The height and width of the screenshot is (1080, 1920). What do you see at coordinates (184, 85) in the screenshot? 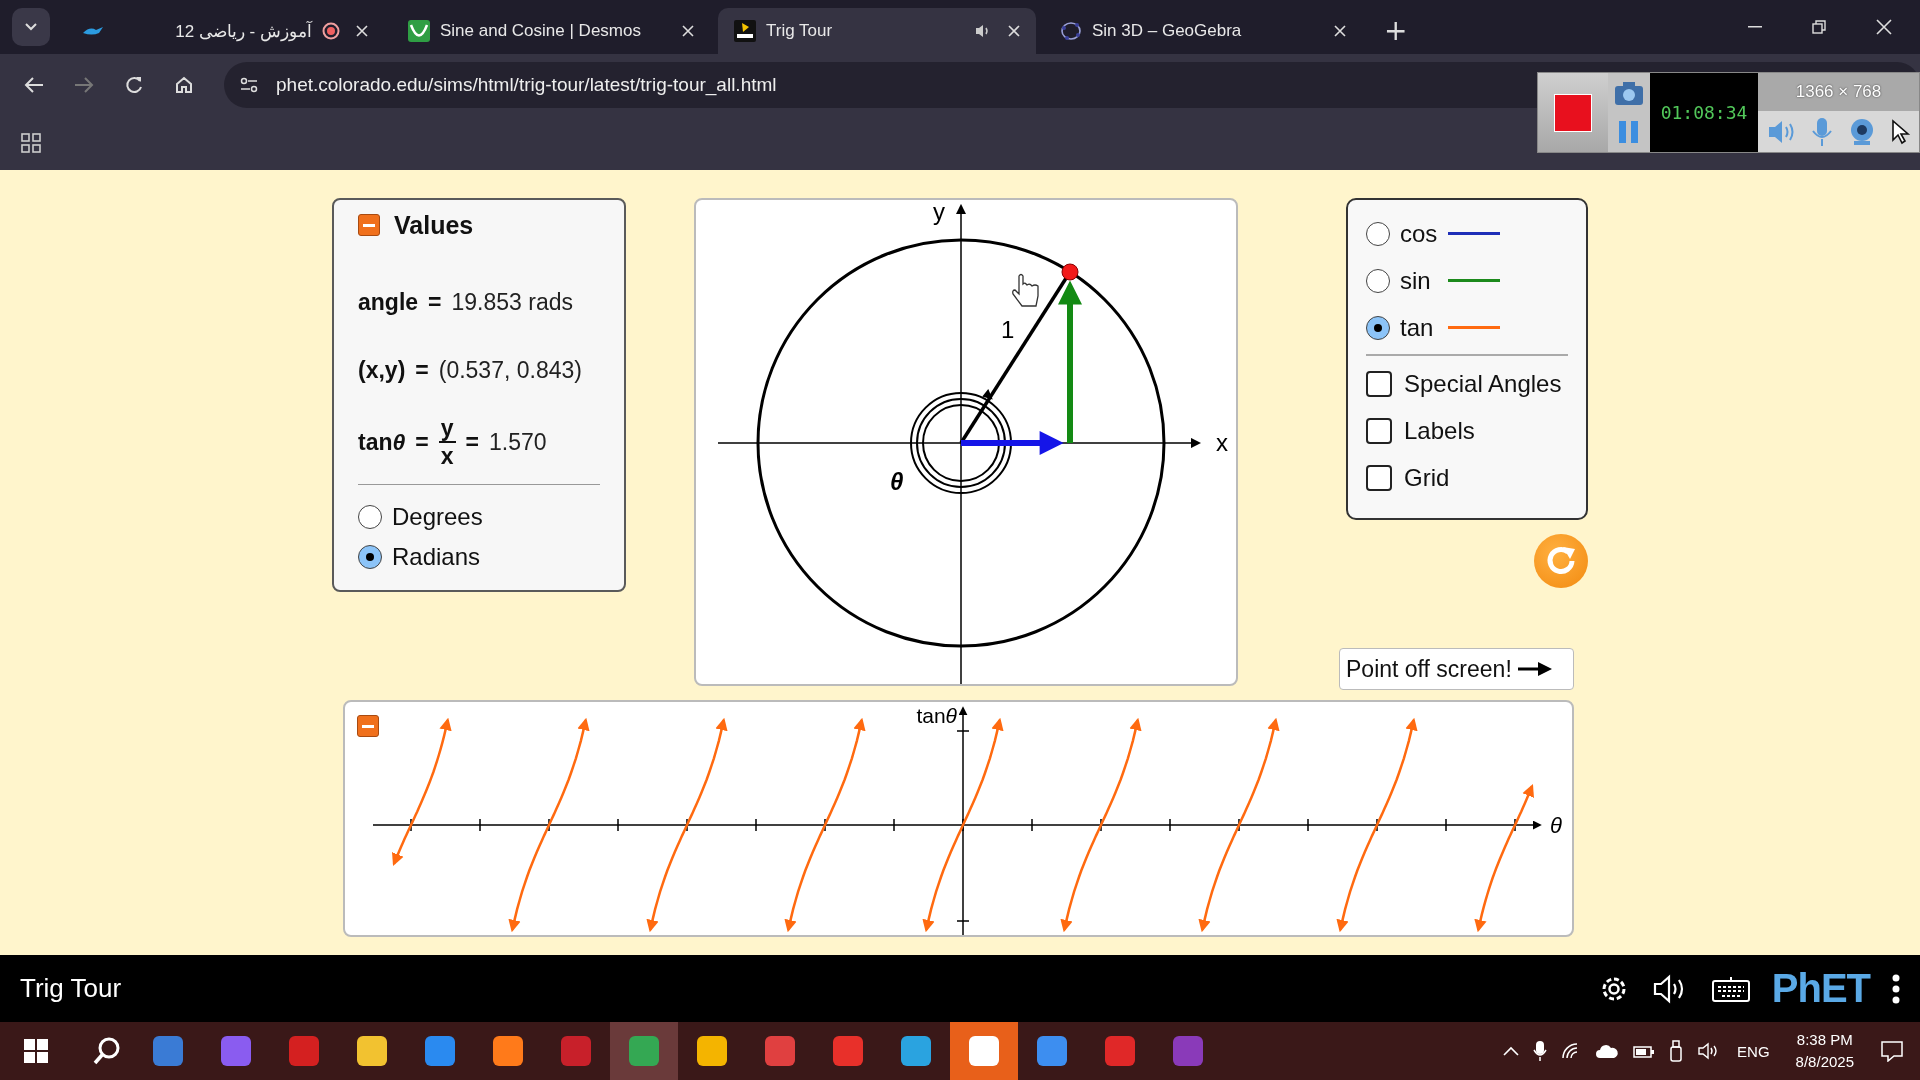
I see `home-icon` at bounding box center [184, 85].